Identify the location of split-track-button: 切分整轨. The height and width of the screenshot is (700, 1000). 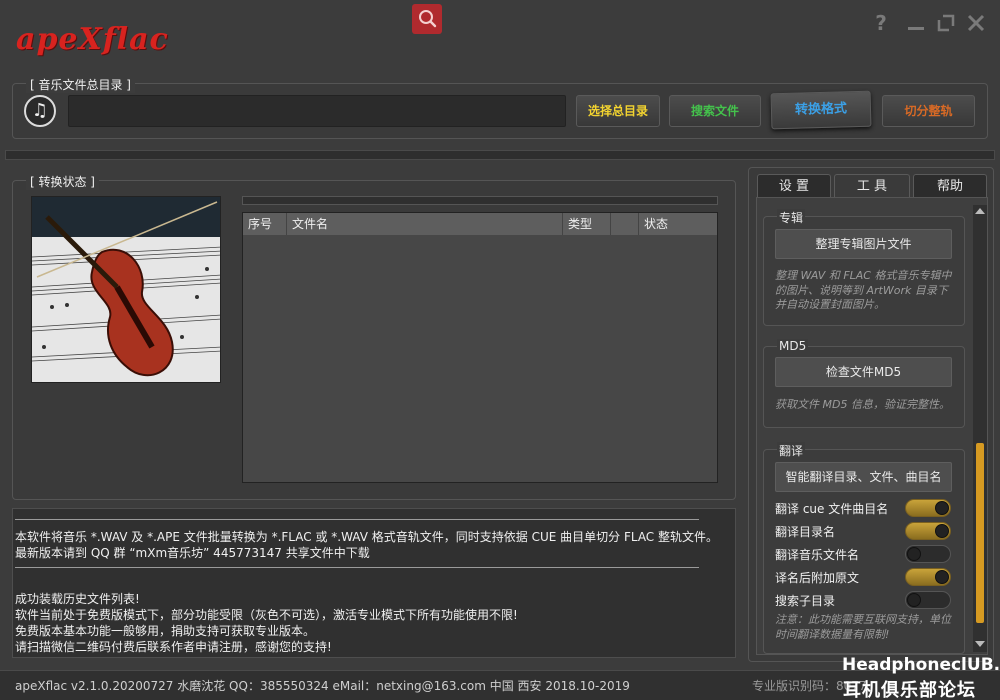
(928, 111).